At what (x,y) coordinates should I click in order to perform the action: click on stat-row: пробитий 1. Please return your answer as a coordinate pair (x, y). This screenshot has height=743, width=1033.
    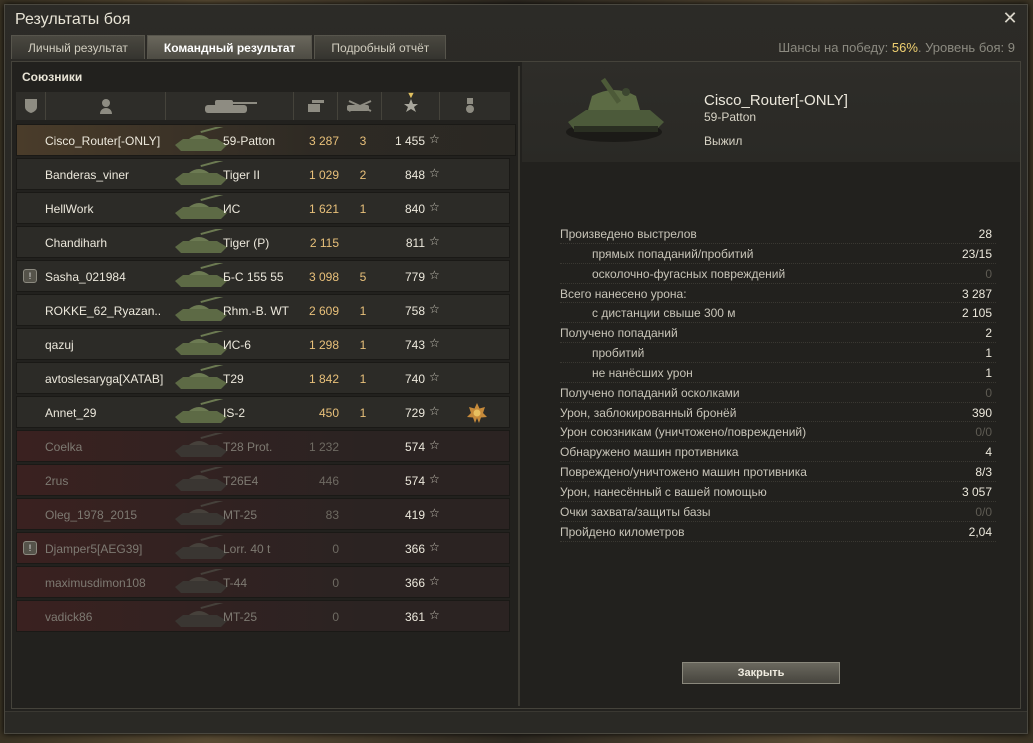
    Looking at the image, I should click on (778, 353).